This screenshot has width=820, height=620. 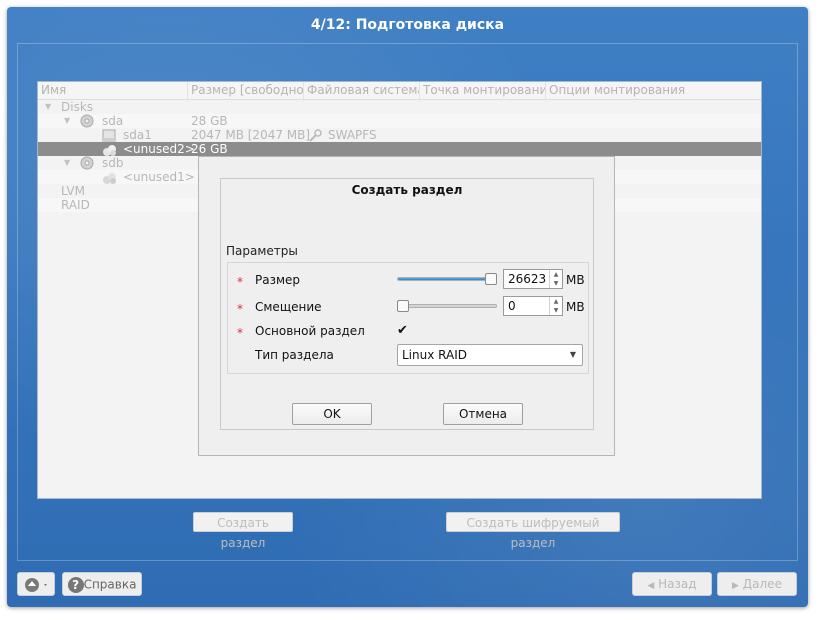 What do you see at coordinates (137, 135) in the screenshot?
I see `row-name: sda1` at bounding box center [137, 135].